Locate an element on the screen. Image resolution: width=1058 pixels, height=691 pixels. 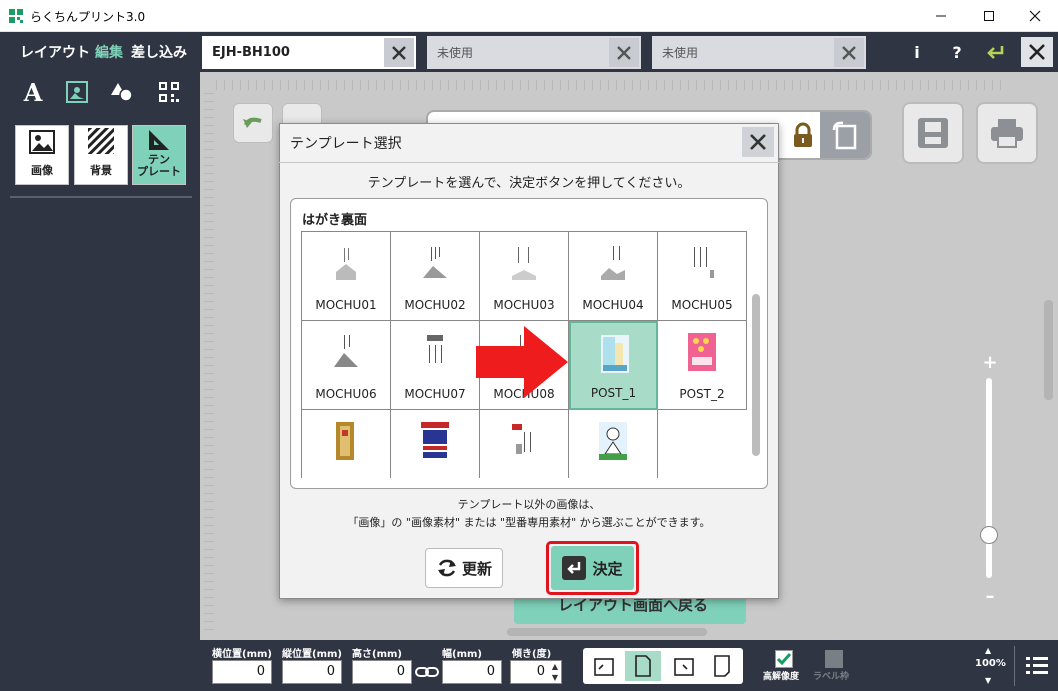
zoom-up-icon: ▲ is located at coordinates (988, 650).